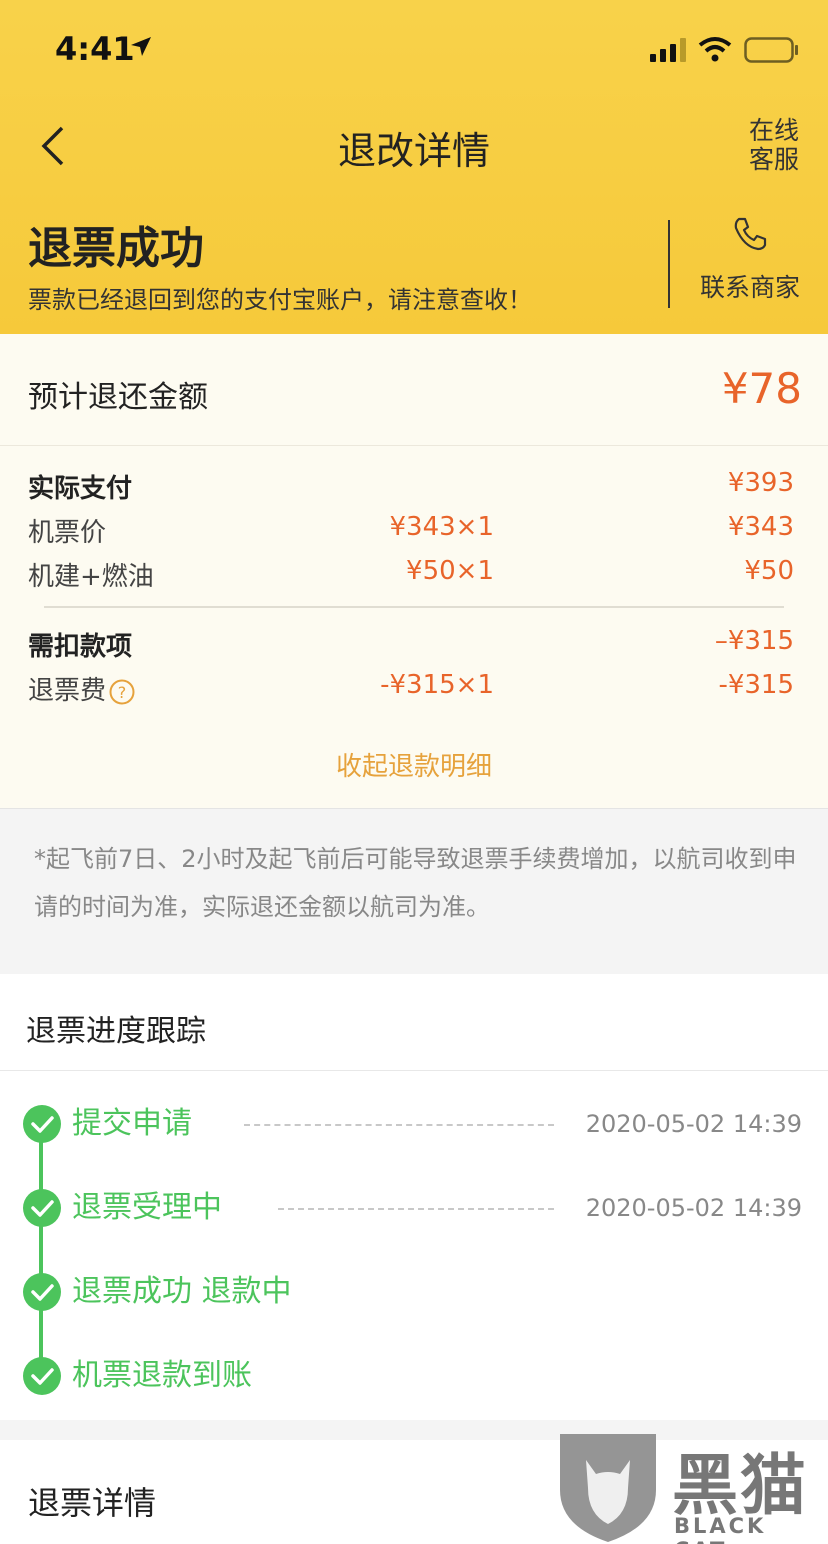  What do you see at coordinates (92, 1503) in the screenshot?
I see `refund-details-title: 退票详情` at bounding box center [92, 1503].